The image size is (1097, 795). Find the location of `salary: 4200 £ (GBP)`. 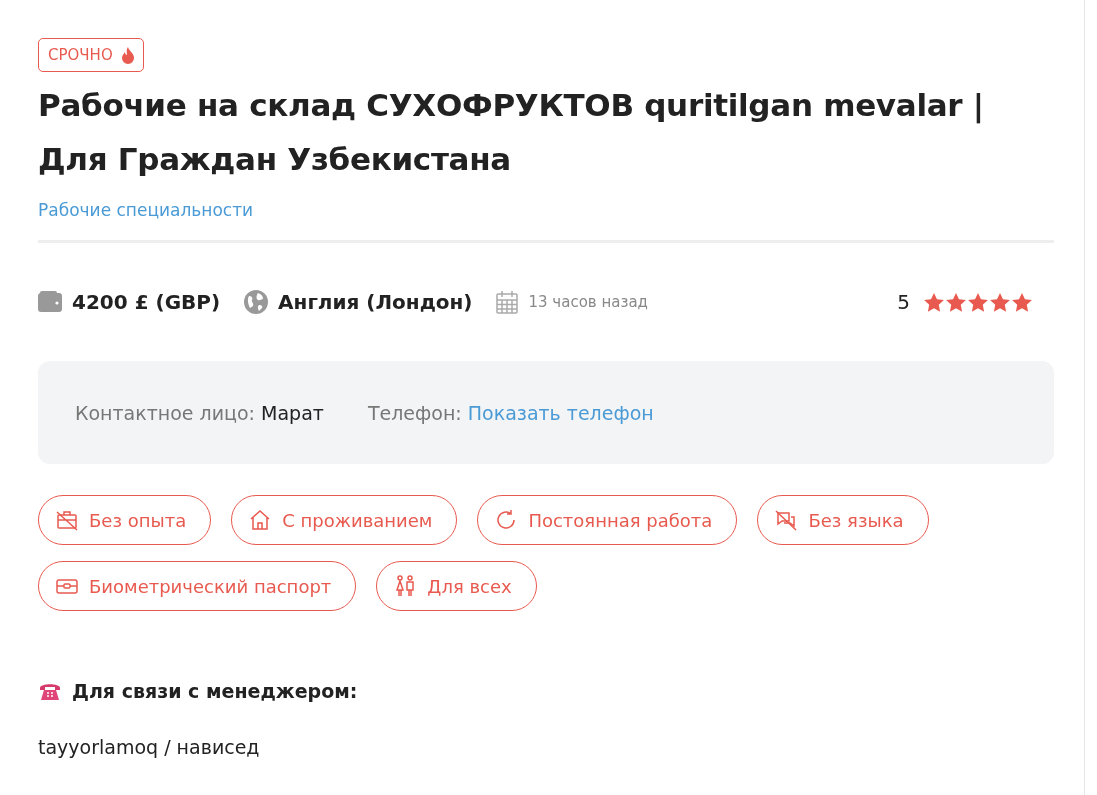

salary: 4200 £ (GBP) is located at coordinates (146, 302).